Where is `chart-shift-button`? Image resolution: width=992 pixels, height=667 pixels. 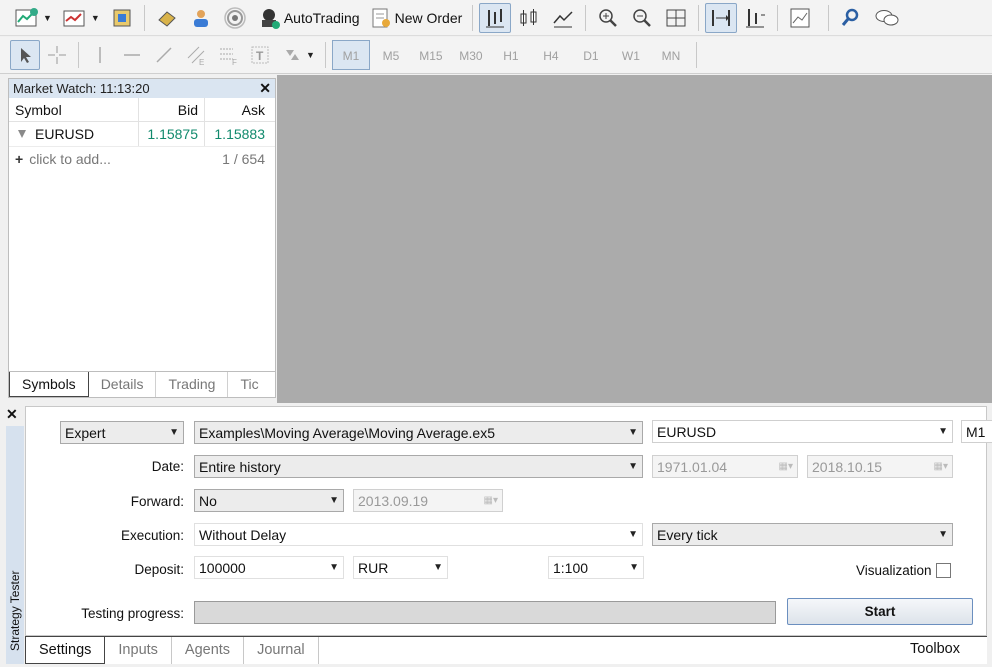
chart-shift-button is located at coordinates (755, 18).